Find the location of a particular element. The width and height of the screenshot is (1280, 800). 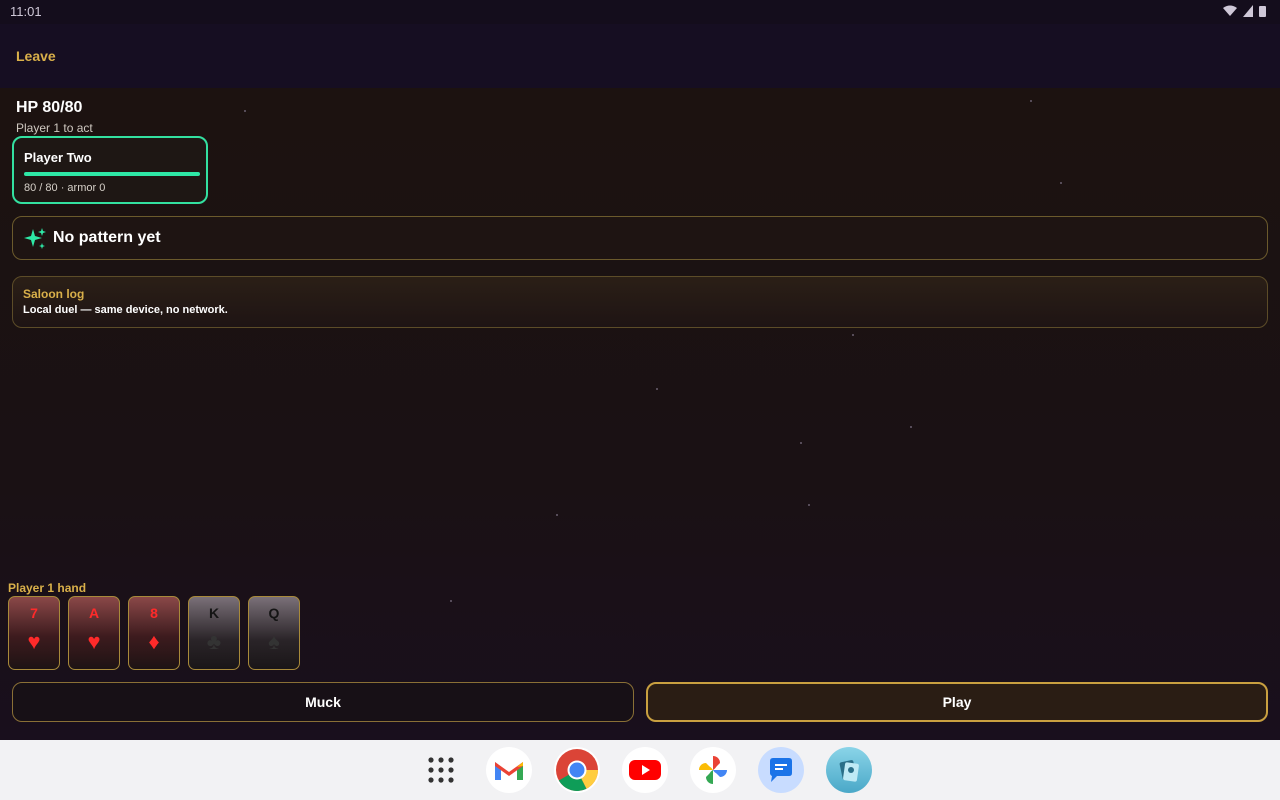

playing-card: Q ♠ is located at coordinates (274, 633).